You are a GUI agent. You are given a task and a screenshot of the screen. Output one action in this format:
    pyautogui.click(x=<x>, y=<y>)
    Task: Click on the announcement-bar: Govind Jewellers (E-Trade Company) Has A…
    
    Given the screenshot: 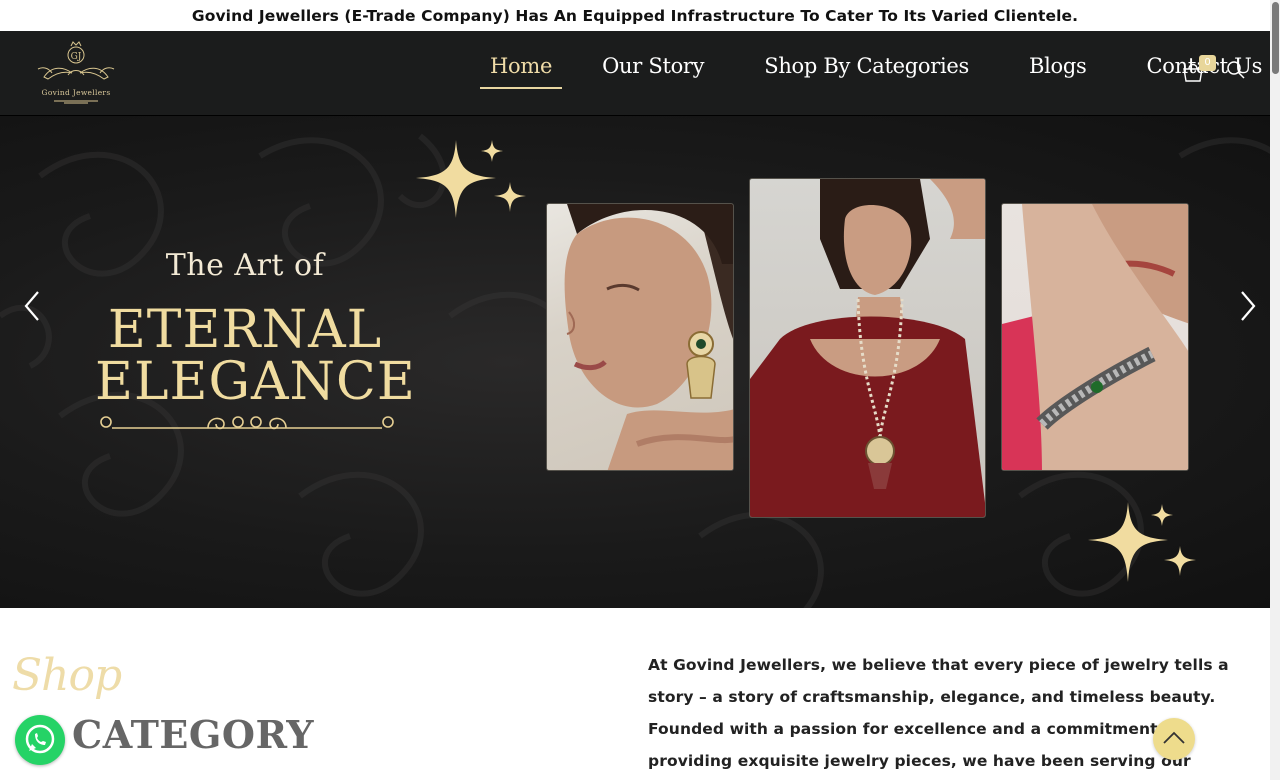 What is the action you would take?
    pyautogui.click(x=635, y=15)
    